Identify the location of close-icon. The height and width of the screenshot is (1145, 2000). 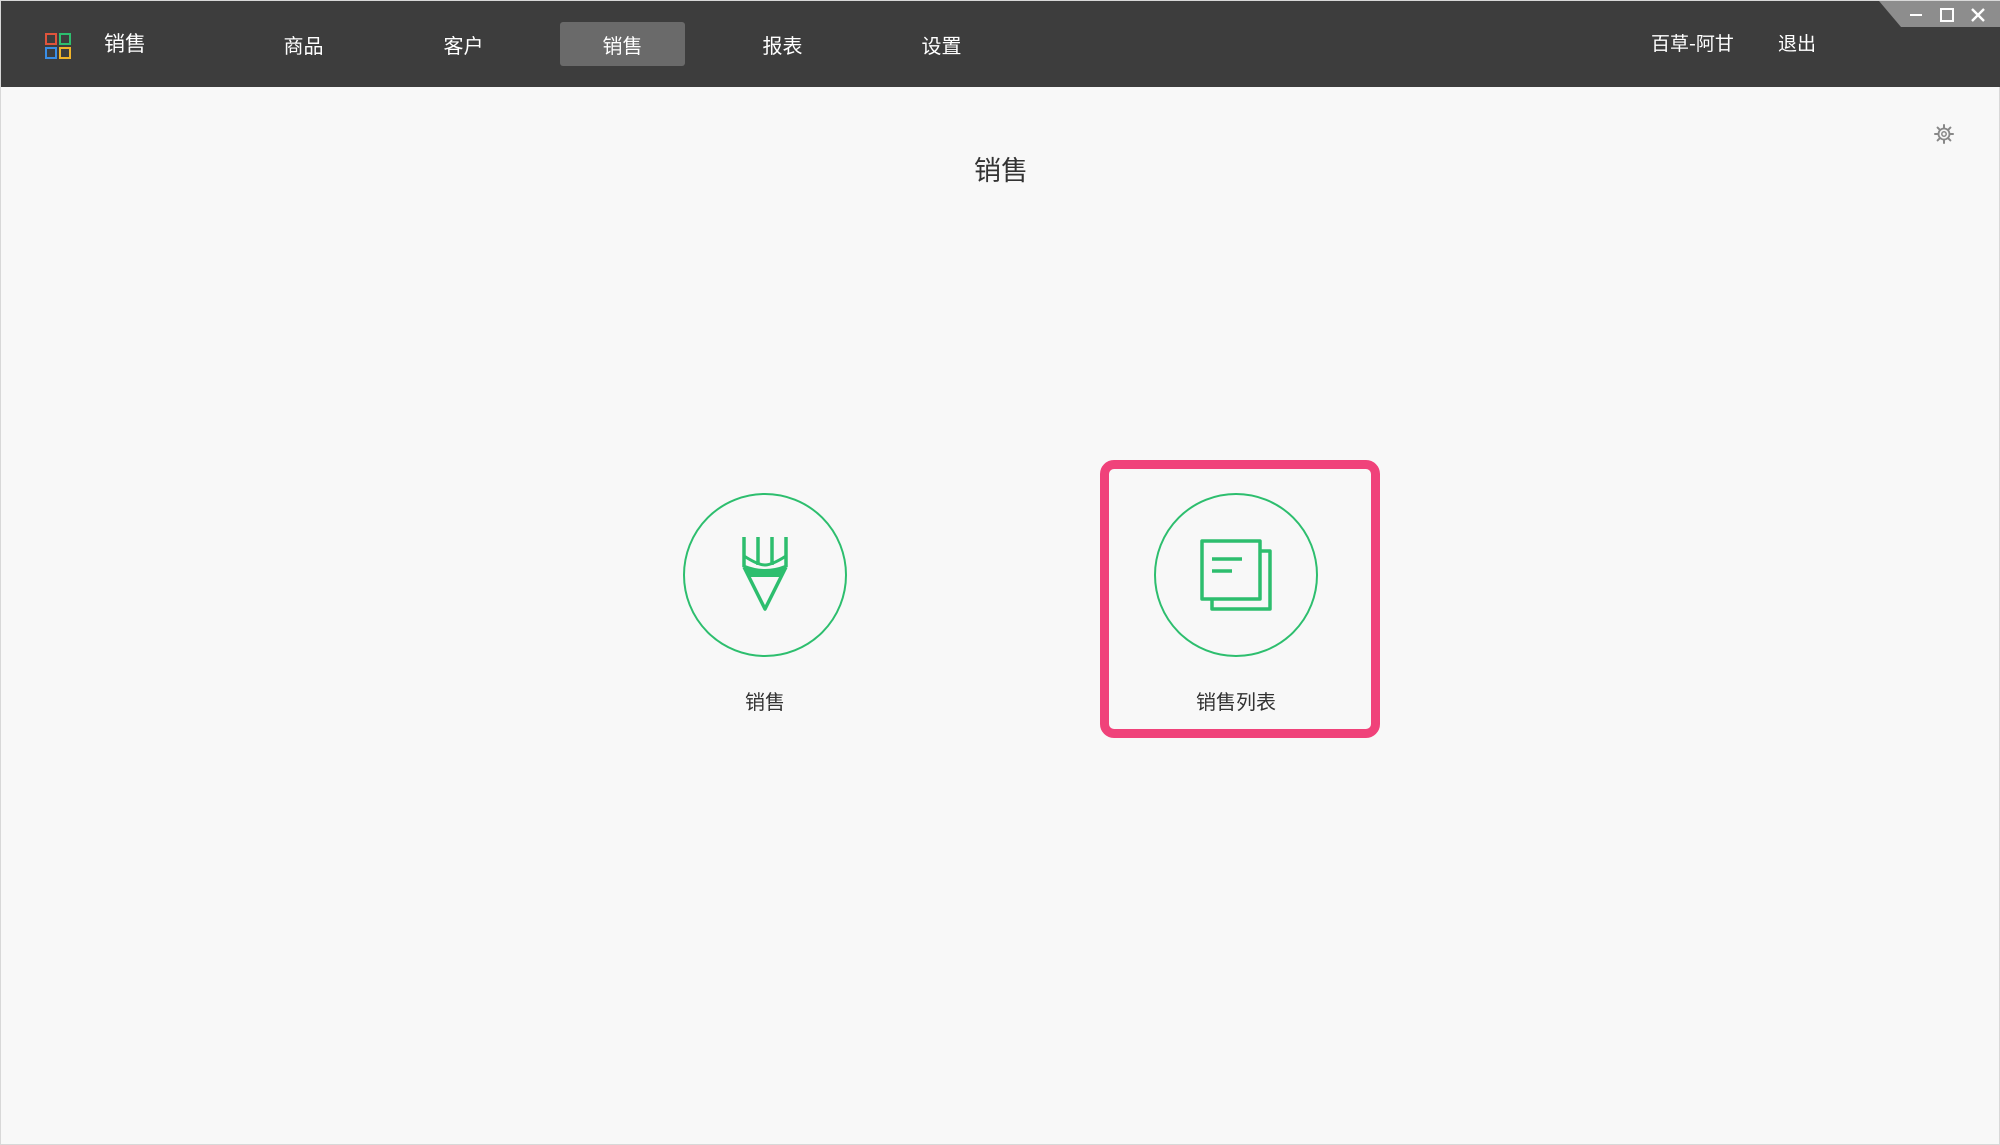
(1978, 15).